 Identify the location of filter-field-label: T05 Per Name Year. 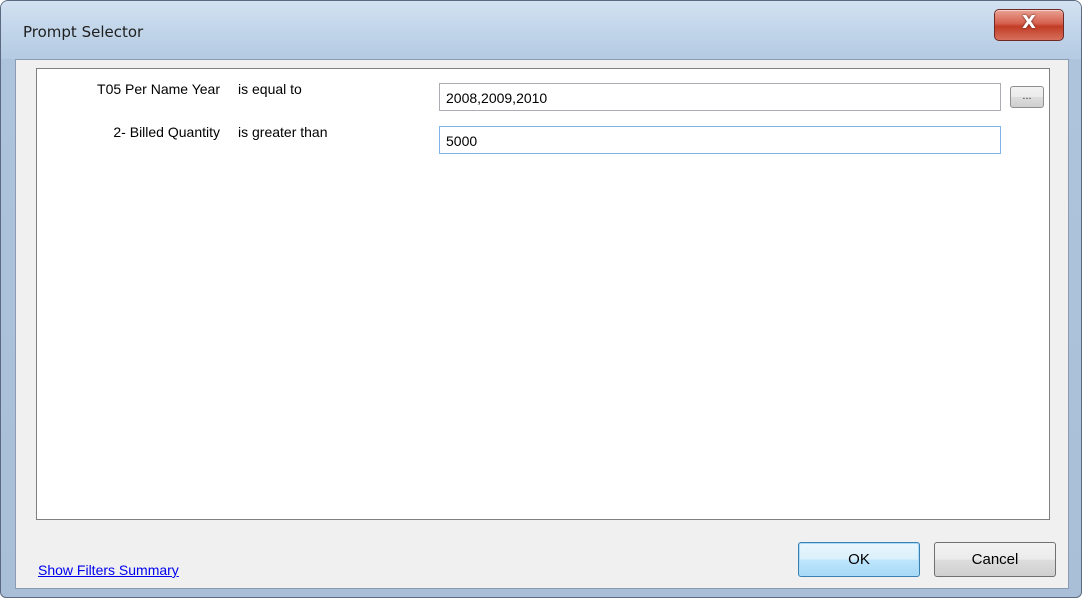
(158, 89).